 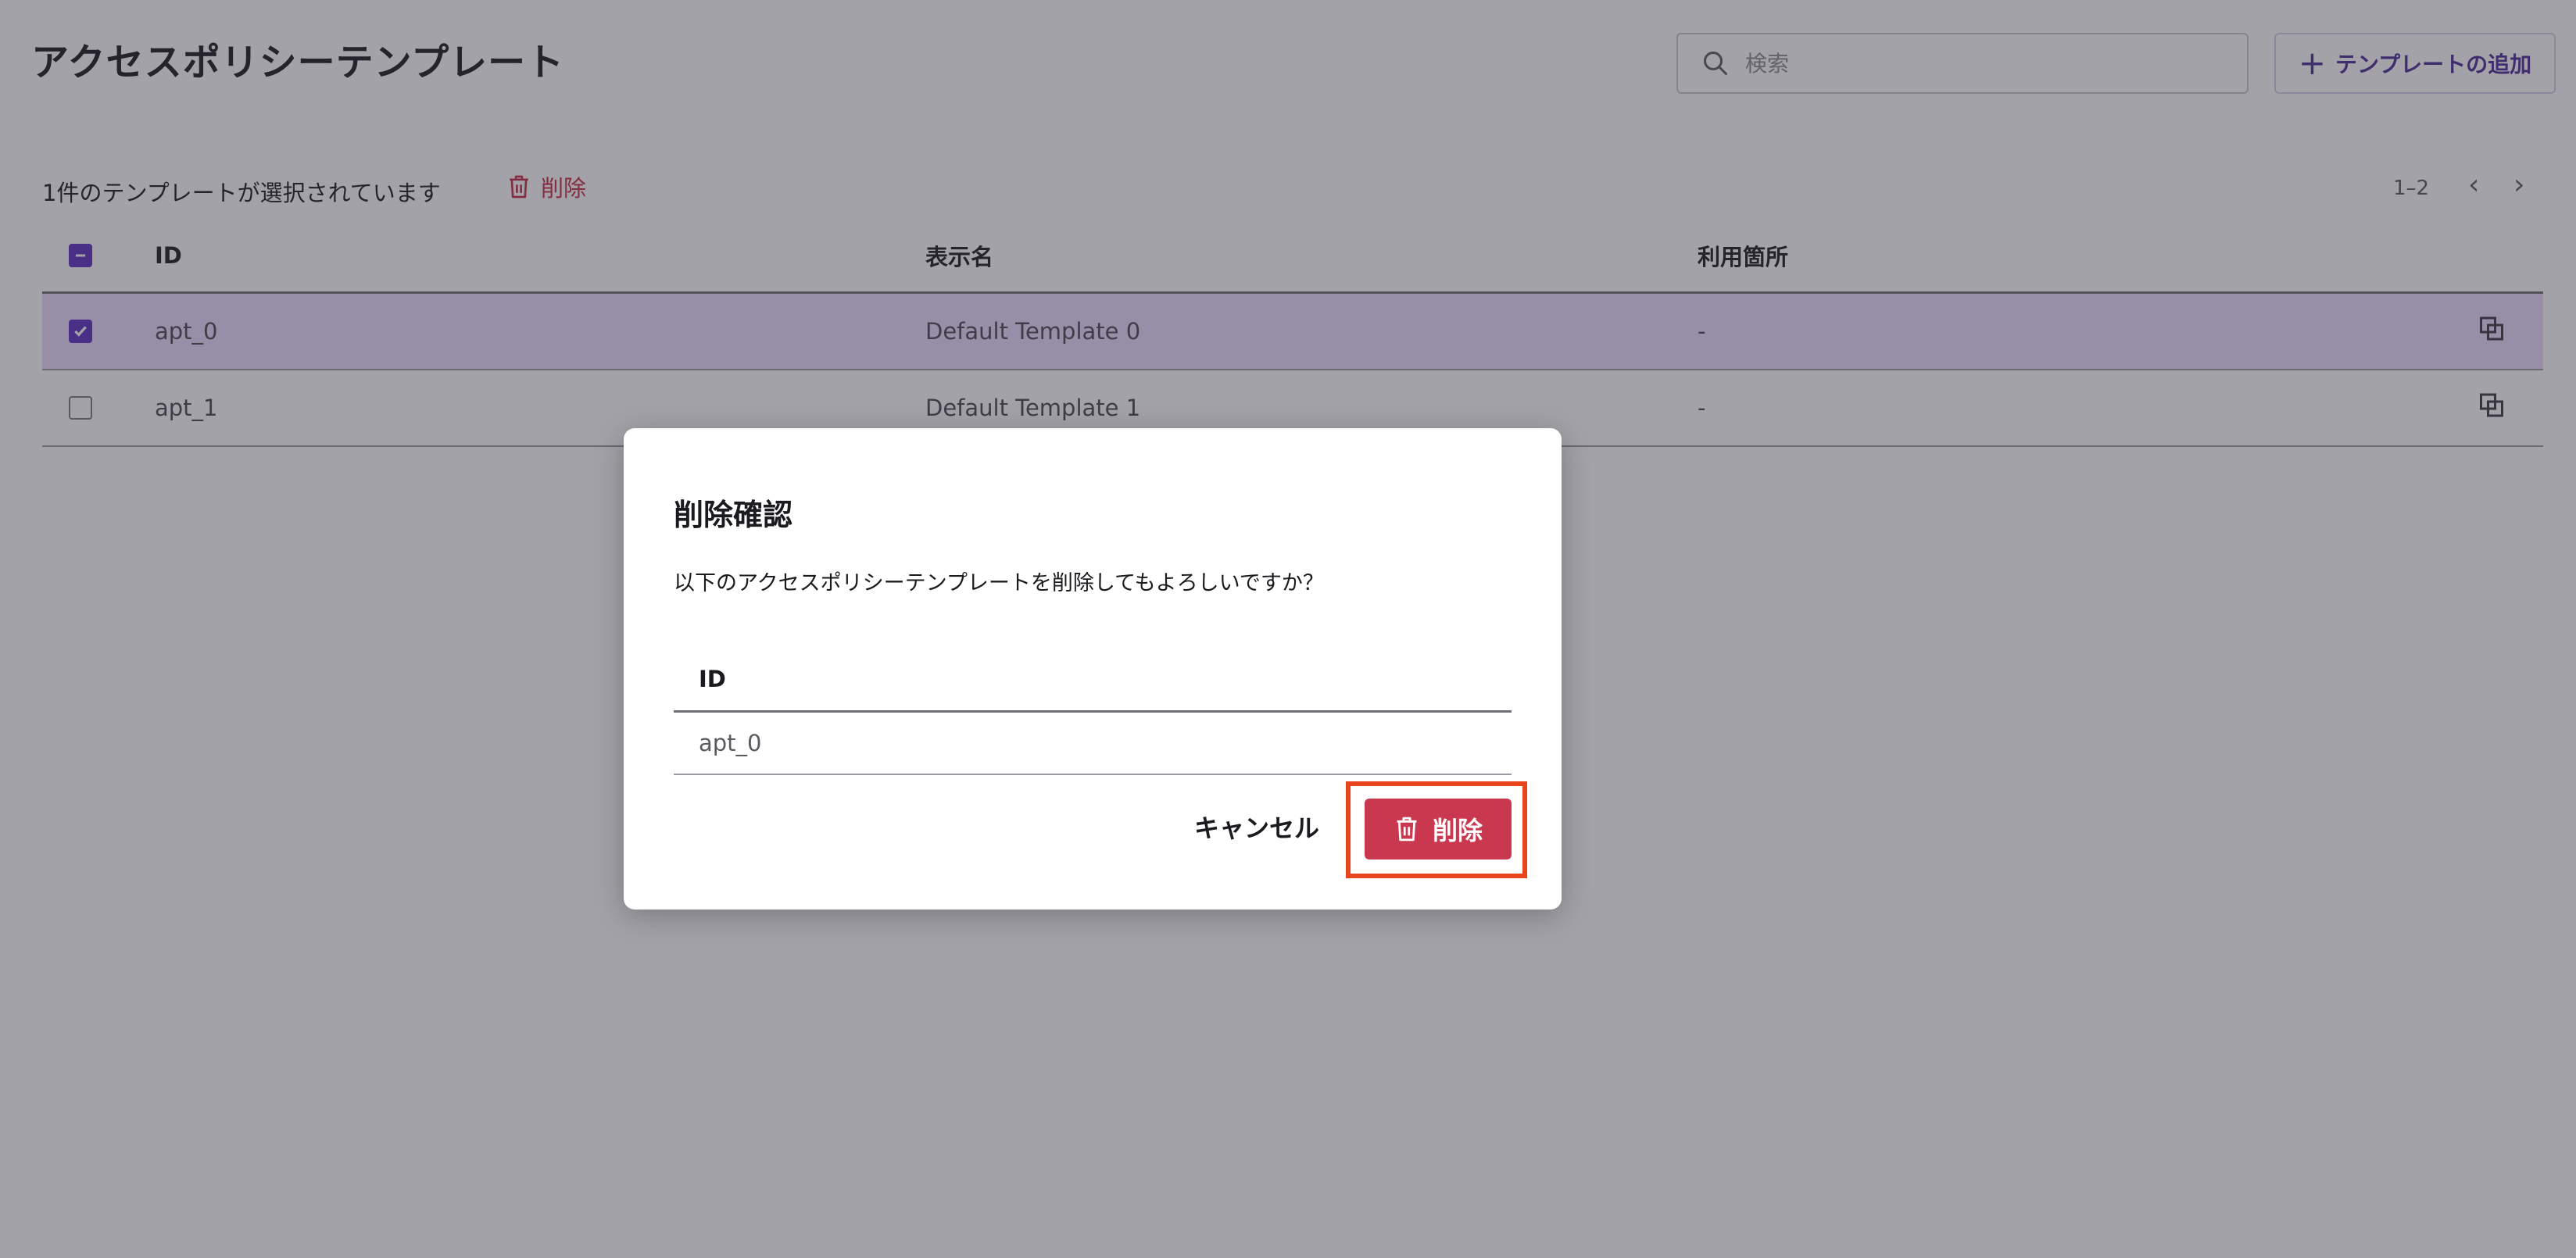 What do you see at coordinates (999, 583) in the screenshot?
I see `dialog-message: 以下のアクセスポリシーテンプレートを削除してもよろしいですか？` at bounding box center [999, 583].